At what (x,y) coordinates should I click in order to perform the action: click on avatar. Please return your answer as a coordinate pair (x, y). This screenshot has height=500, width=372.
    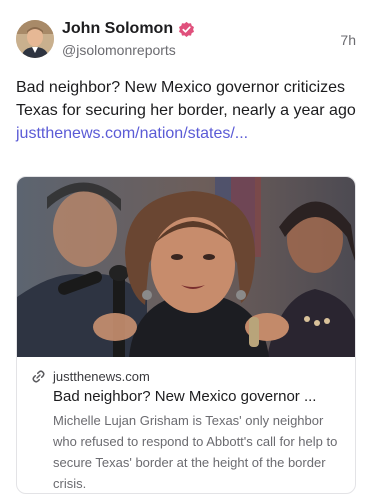
    Looking at the image, I should click on (35, 39).